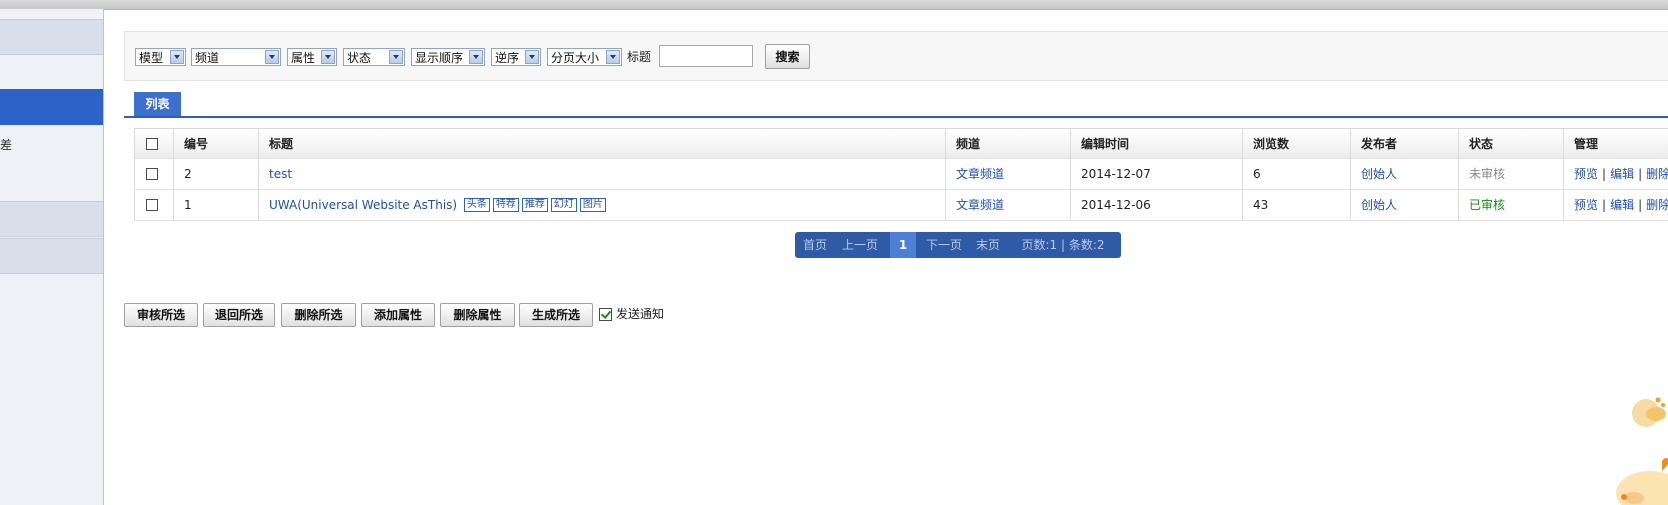  Describe the element at coordinates (860, 245) in the screenshot. I see `pager-prev: 上一页` at that location.